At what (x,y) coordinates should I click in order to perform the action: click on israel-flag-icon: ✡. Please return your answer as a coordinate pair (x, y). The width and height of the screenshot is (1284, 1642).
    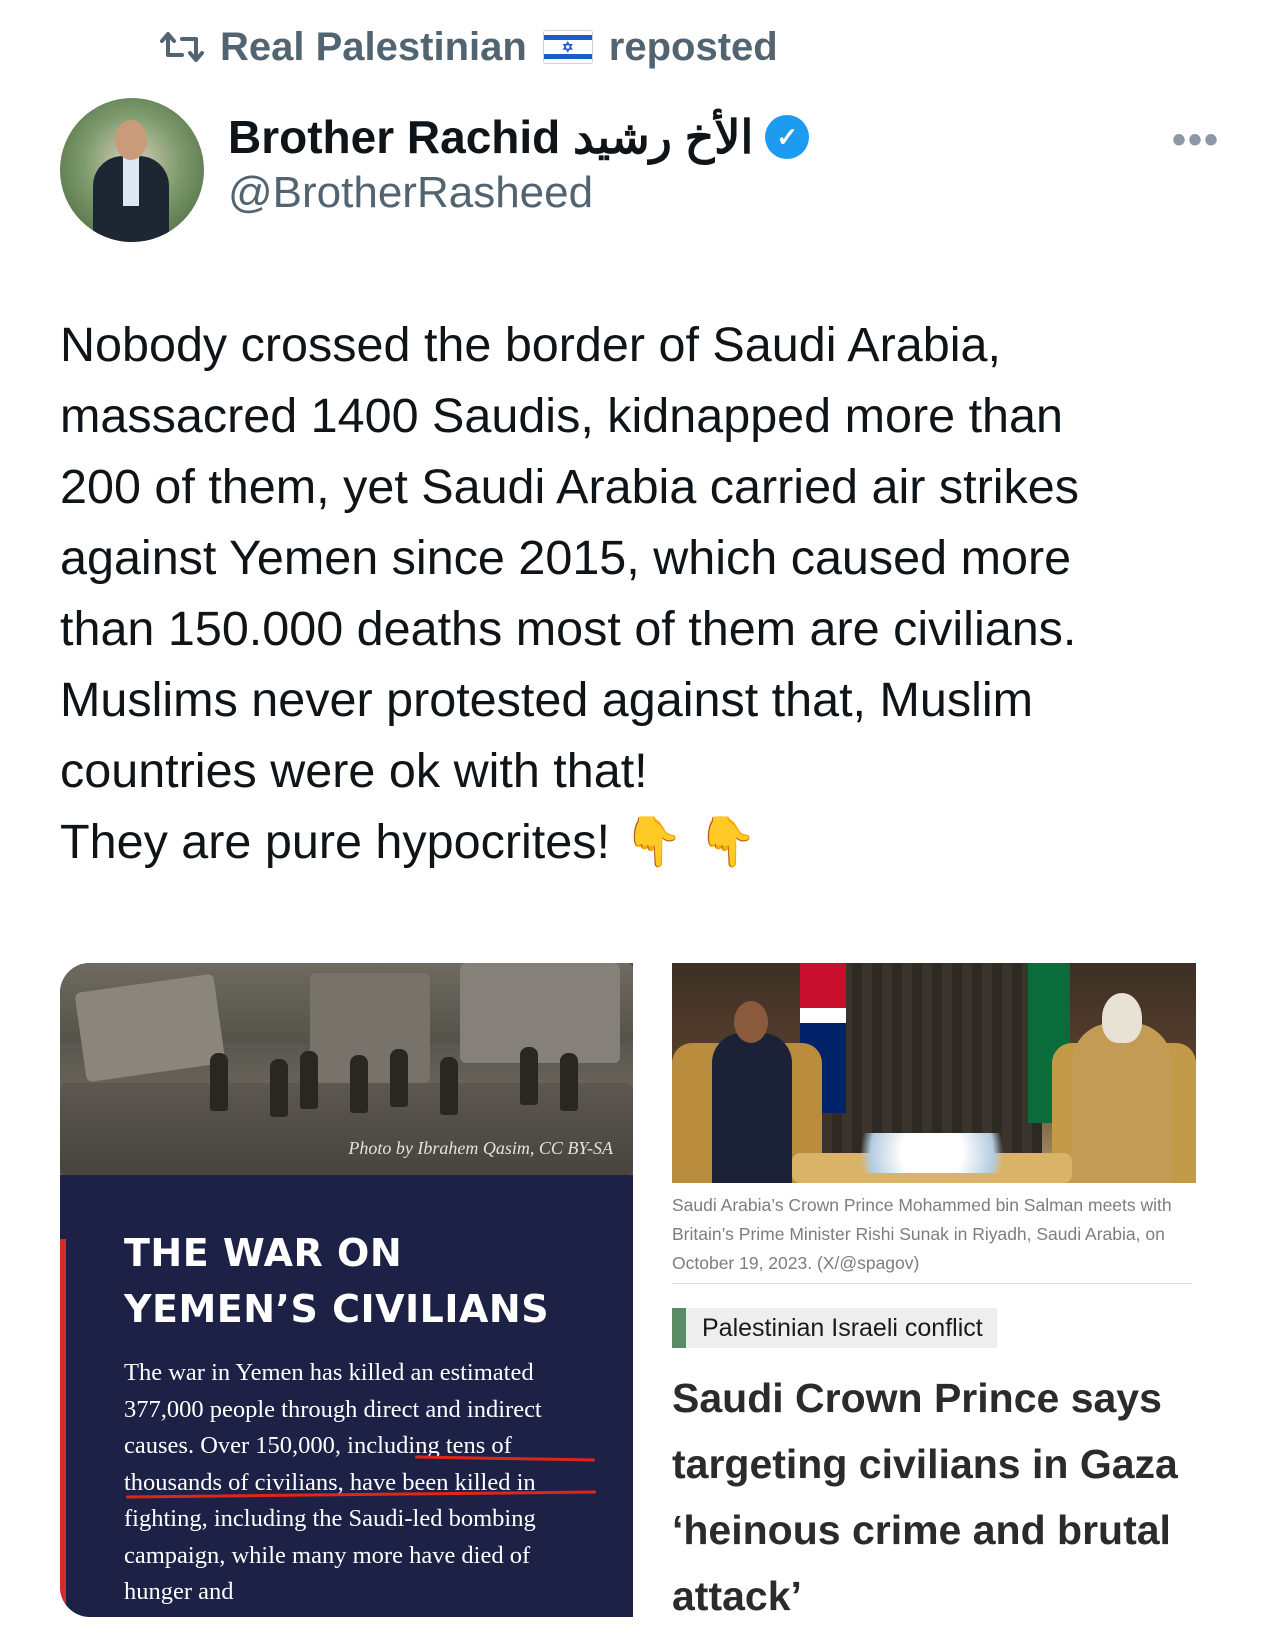
    Looking at the image, I should click on (567, 47).